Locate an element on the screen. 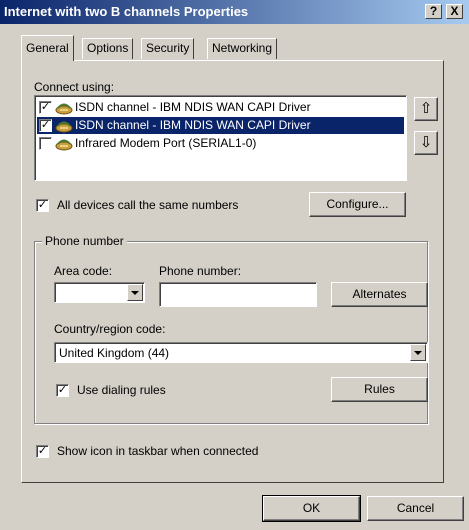  list-item: Infrared Modem Port (SERIAL1-0) is located at coordinates (220, 143).